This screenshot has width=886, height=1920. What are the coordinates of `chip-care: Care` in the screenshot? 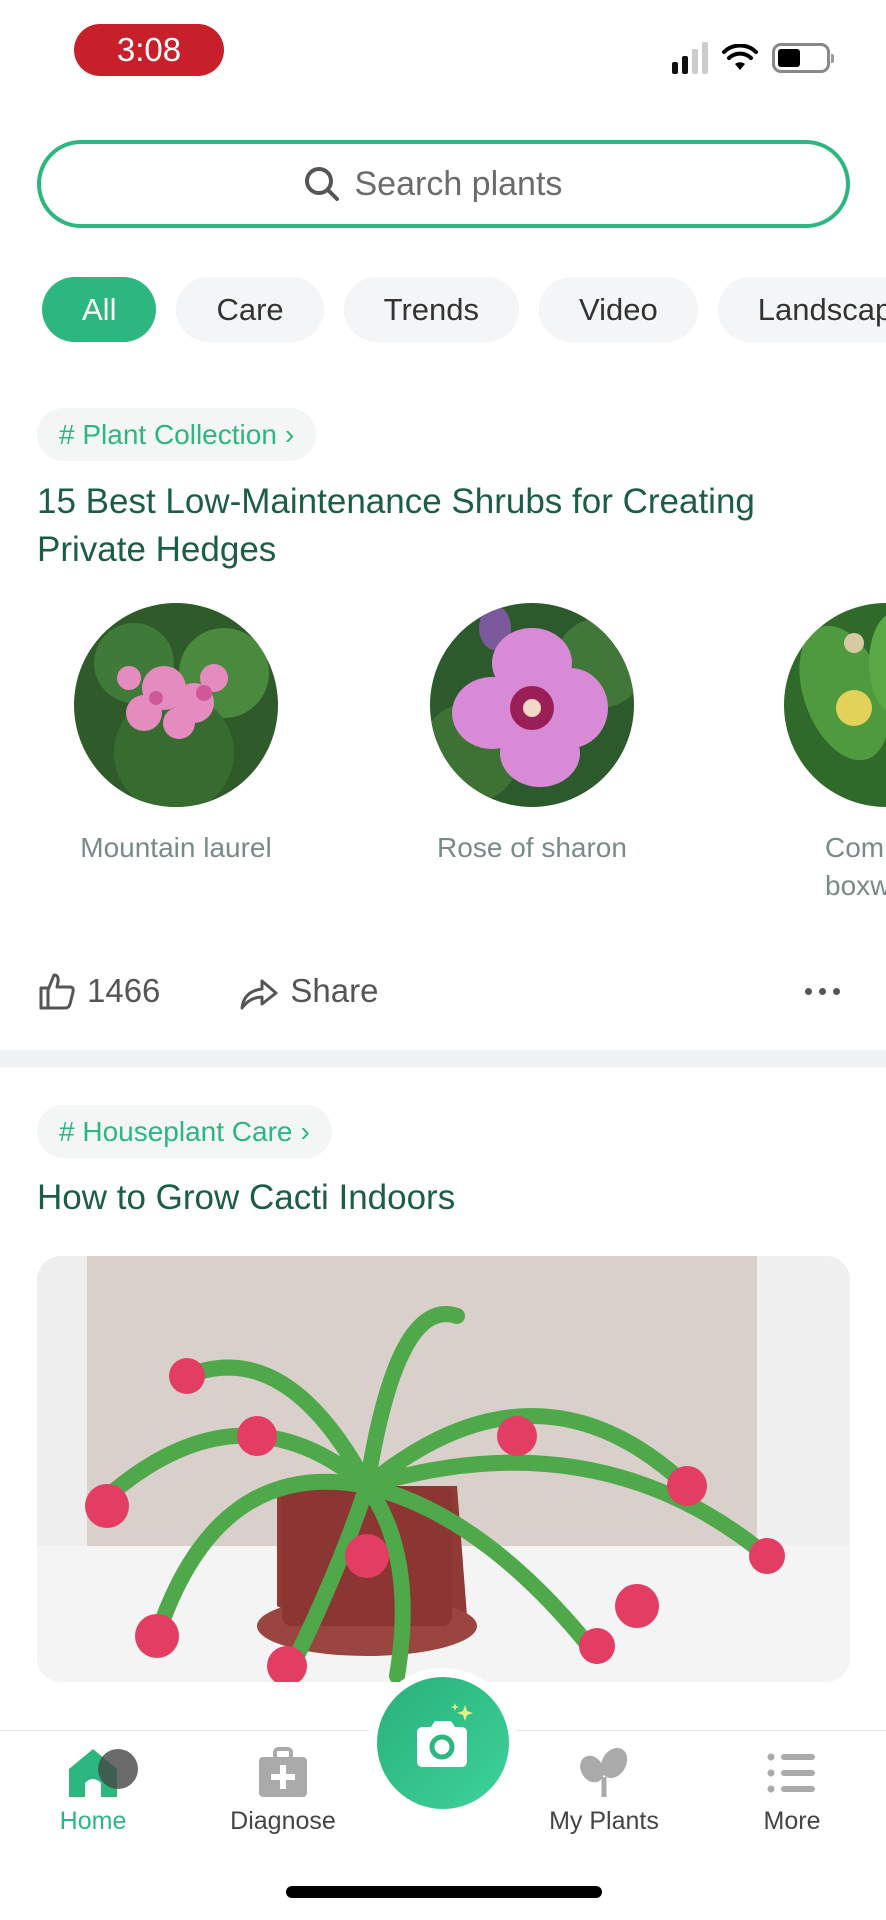 It's located at (250, 309).